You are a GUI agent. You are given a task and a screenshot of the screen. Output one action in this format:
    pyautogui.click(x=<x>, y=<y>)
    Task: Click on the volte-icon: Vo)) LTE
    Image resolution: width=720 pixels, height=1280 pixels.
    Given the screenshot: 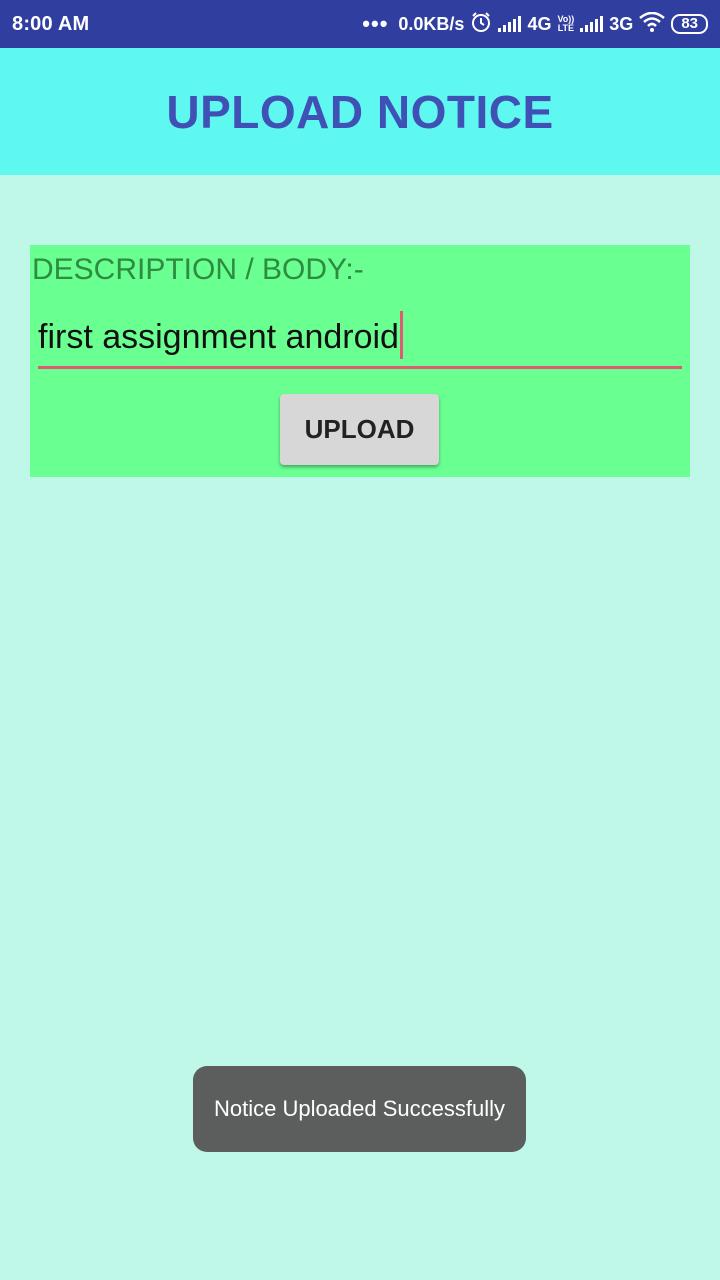 What is the action you would take?
    pyautogui.click(x=566, y=23)
    